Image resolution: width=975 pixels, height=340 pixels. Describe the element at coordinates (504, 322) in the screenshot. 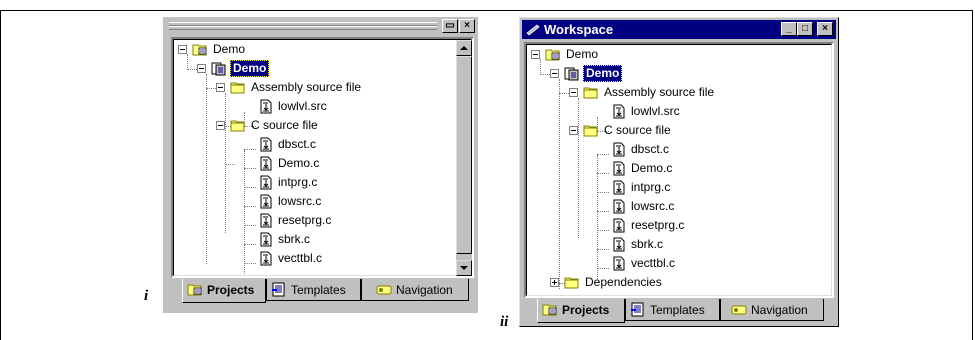

I see `panel-label-ii: ii` at that location.